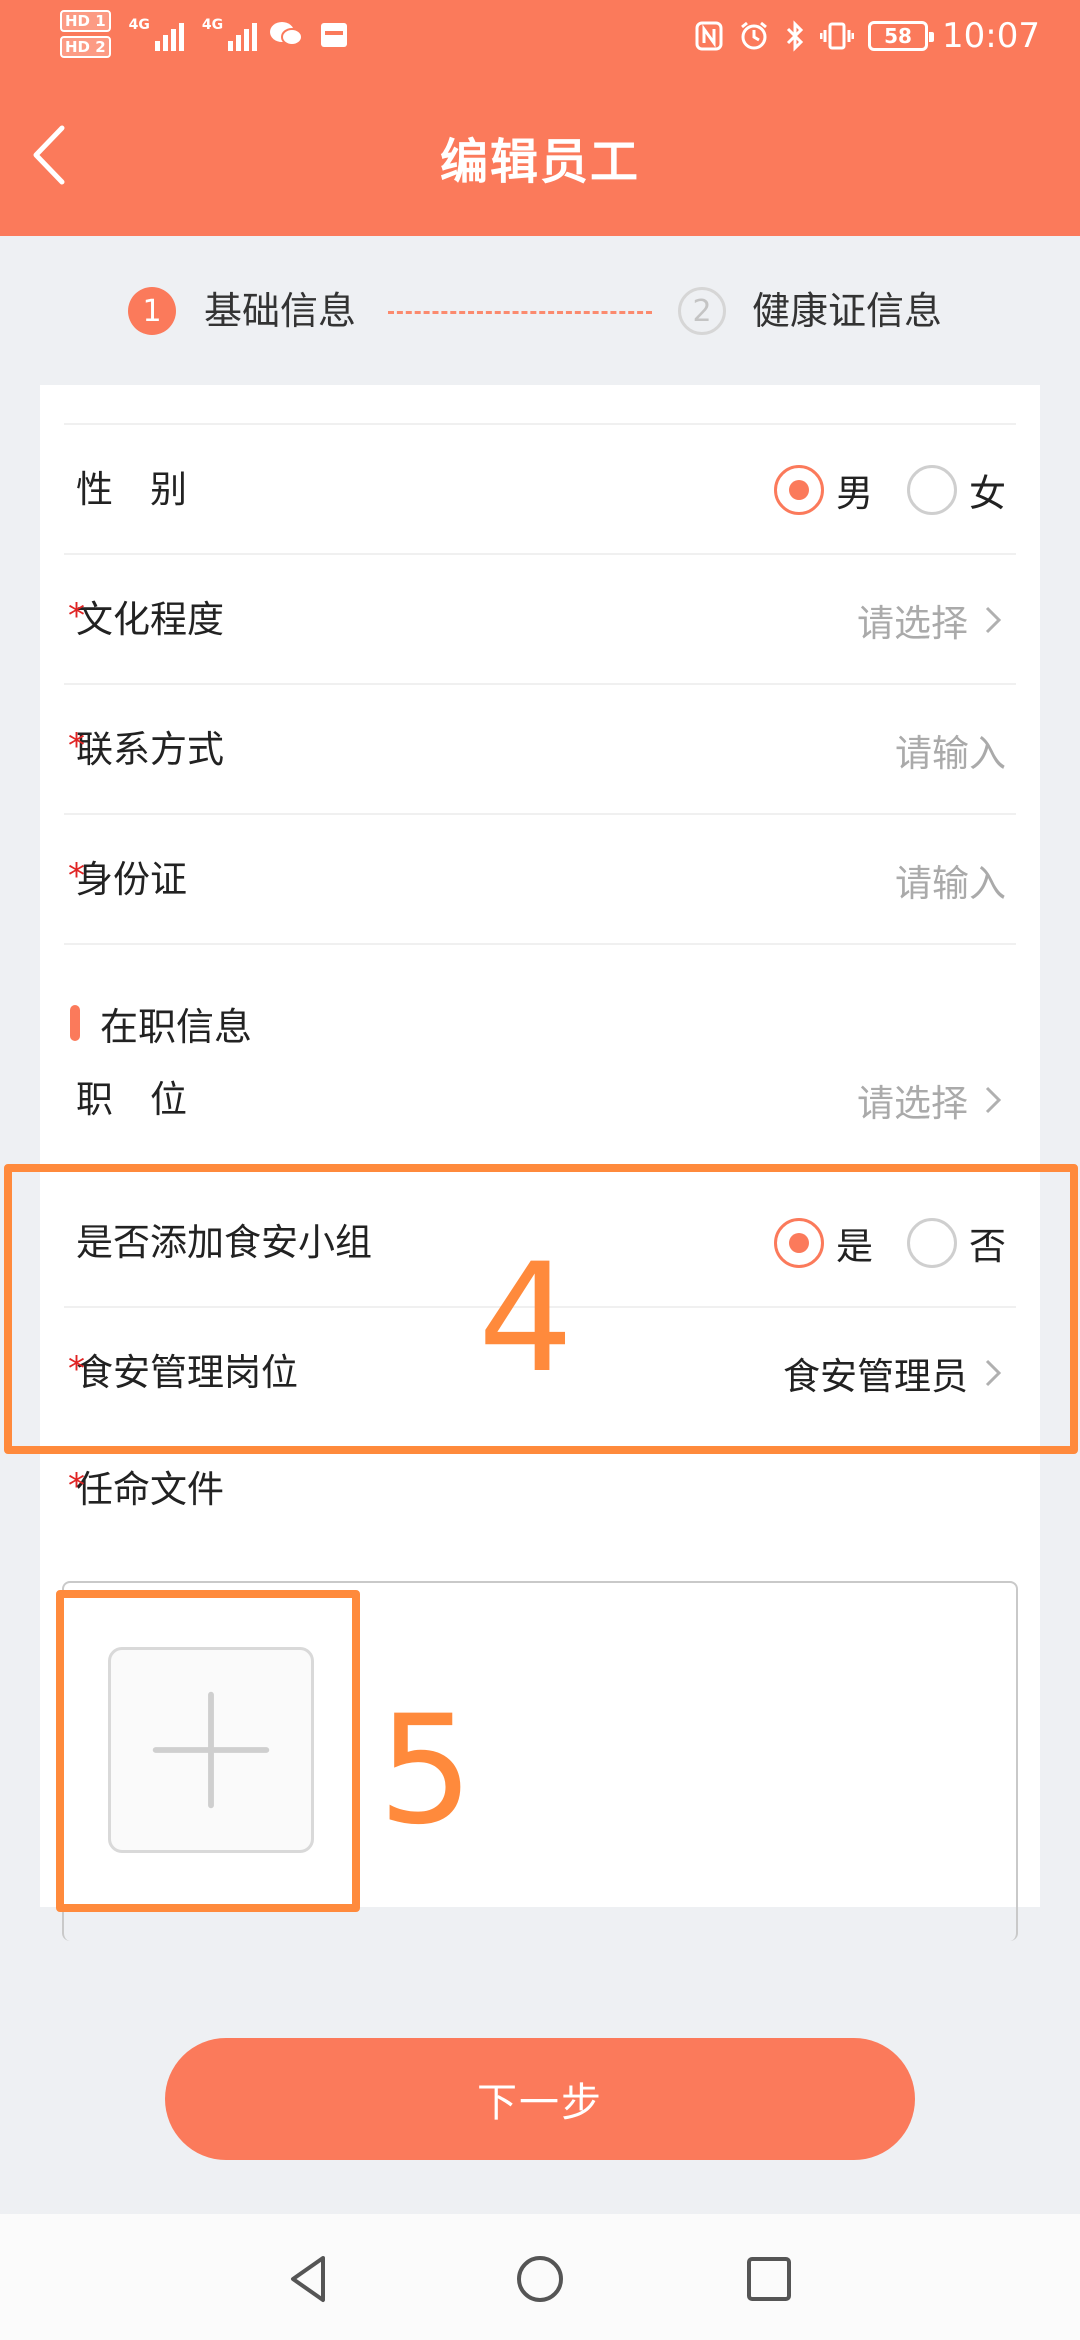 The height and width of the screenshot is (2340, 1080). I want to click on appointment-file-label: * 任命文件, so click(146, 1490).